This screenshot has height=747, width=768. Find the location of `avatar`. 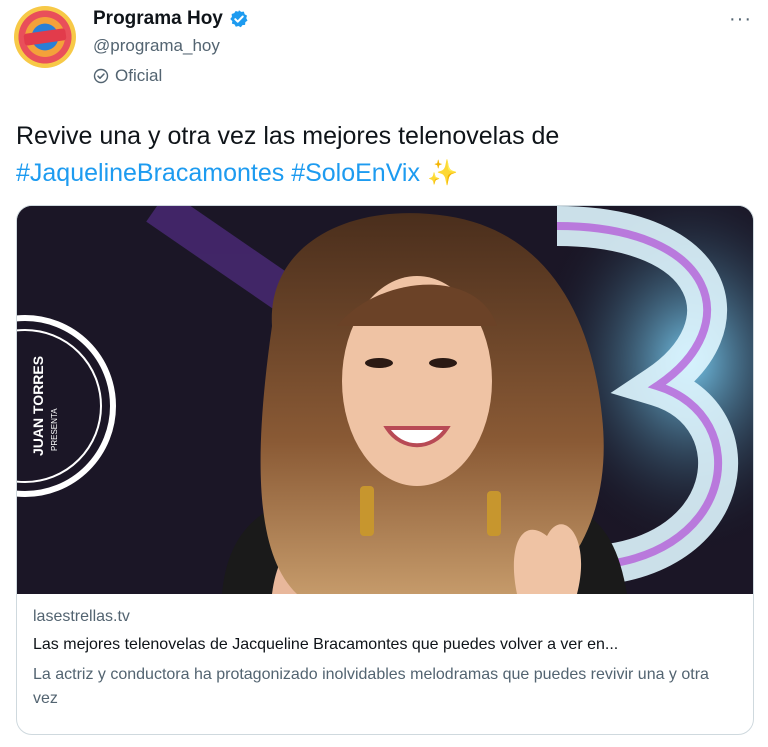

avatar is located at coordinates (45, 37).